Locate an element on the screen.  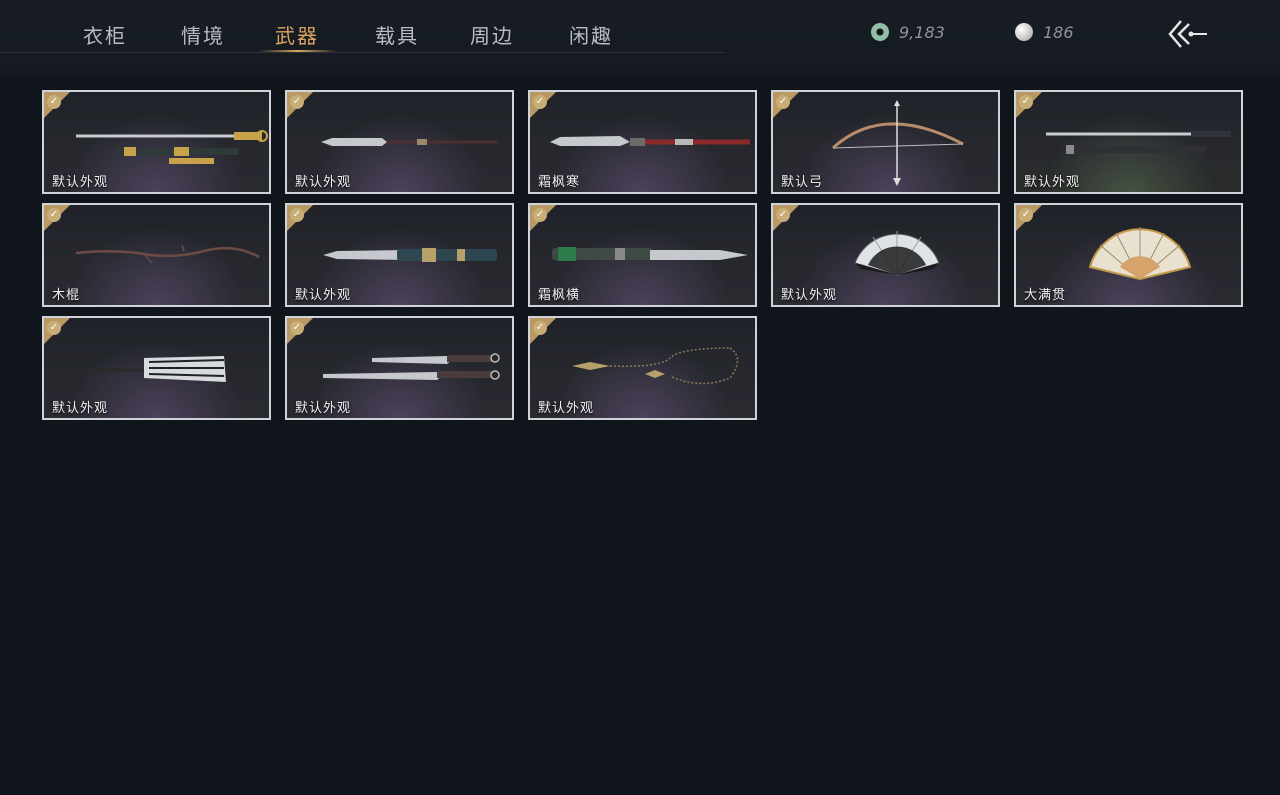
weapon-name: 默认弓 is located at coordinates (802, 182).